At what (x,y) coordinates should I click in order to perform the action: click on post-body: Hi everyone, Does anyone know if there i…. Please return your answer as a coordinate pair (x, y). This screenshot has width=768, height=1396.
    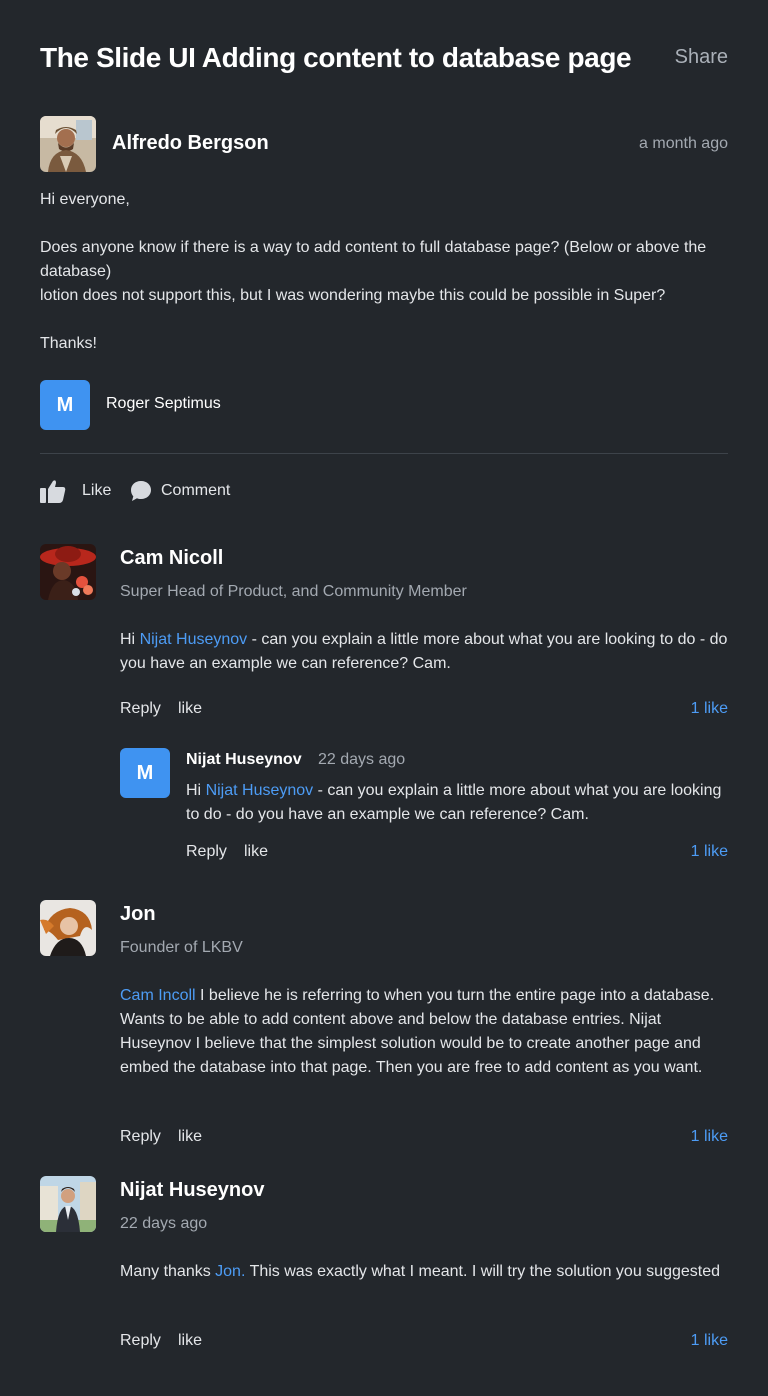
    Looking at the image, I should click on (384, 272).